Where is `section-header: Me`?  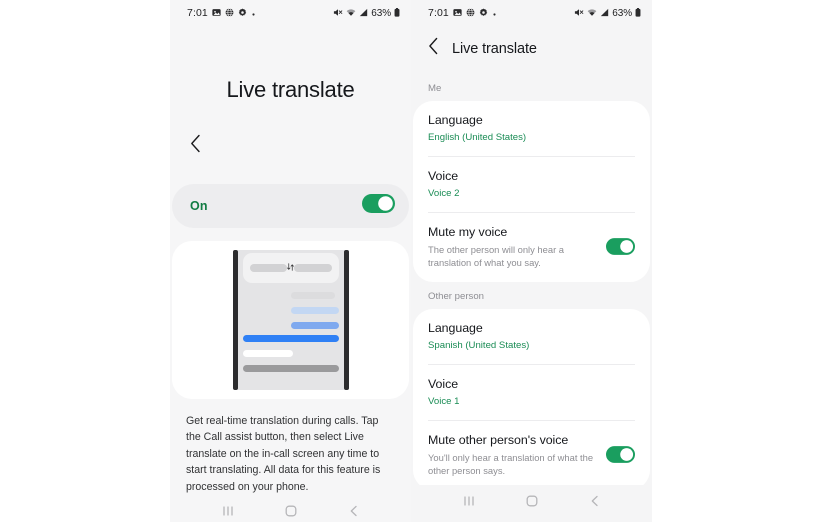
section-header: Me is located at coordinates (435, 88).